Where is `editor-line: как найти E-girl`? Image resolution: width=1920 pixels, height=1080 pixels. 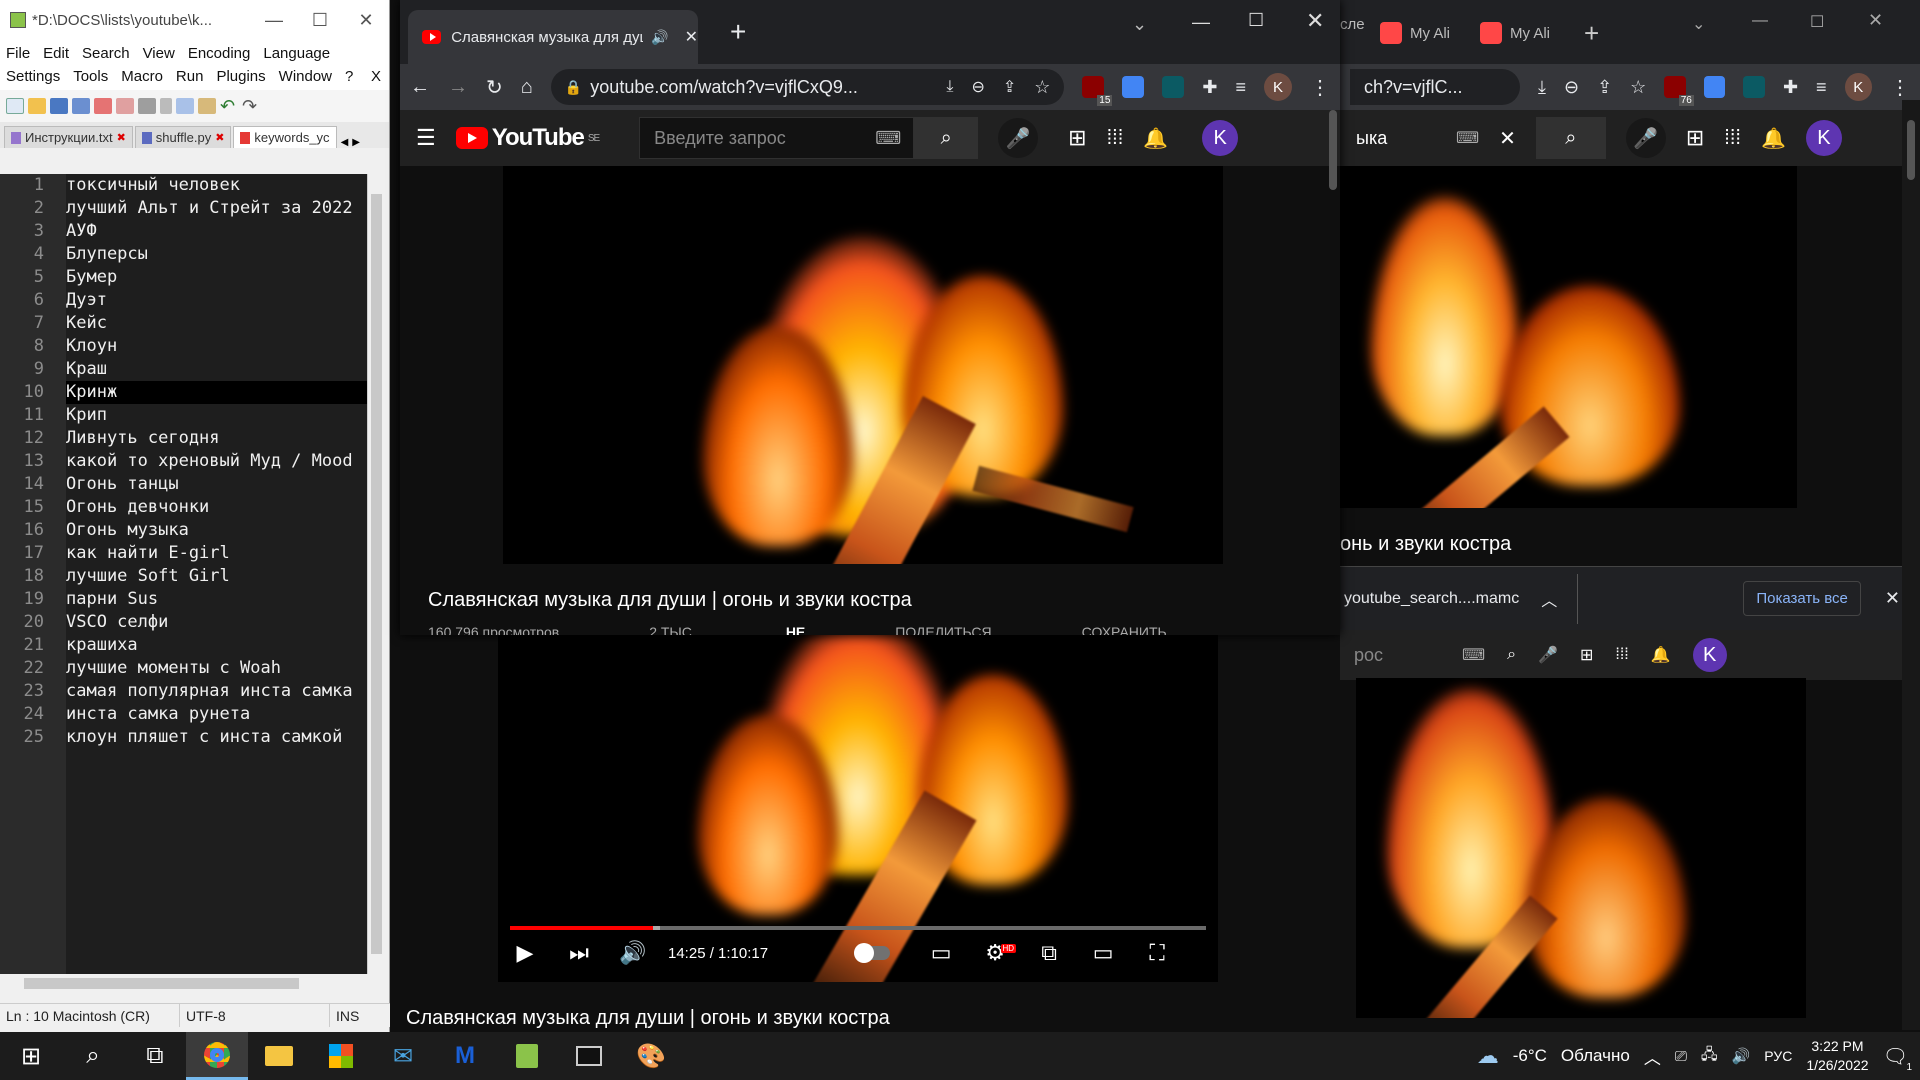
editor-line: как найти E-girl is located at coordinates (216, 553).